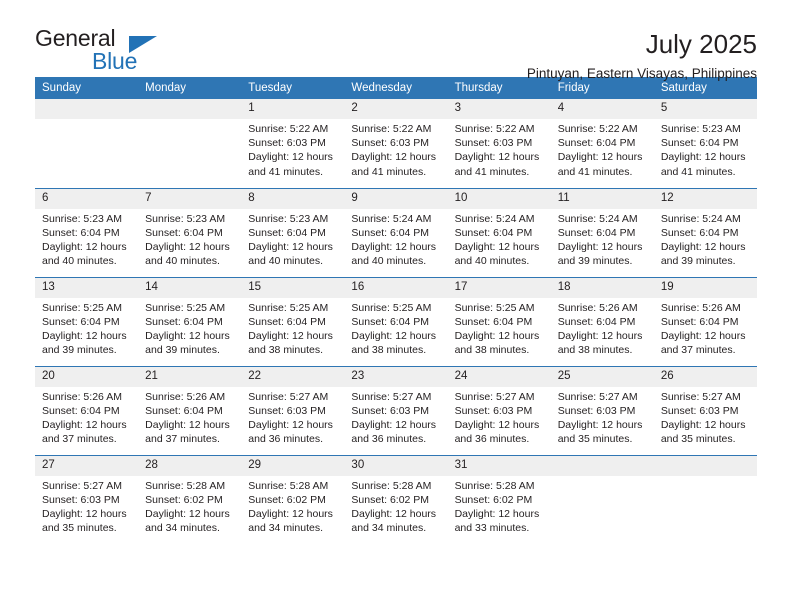  Describe the element at coordinates (499, 376) in the screenshot. I see `day-number: 24` at that location.